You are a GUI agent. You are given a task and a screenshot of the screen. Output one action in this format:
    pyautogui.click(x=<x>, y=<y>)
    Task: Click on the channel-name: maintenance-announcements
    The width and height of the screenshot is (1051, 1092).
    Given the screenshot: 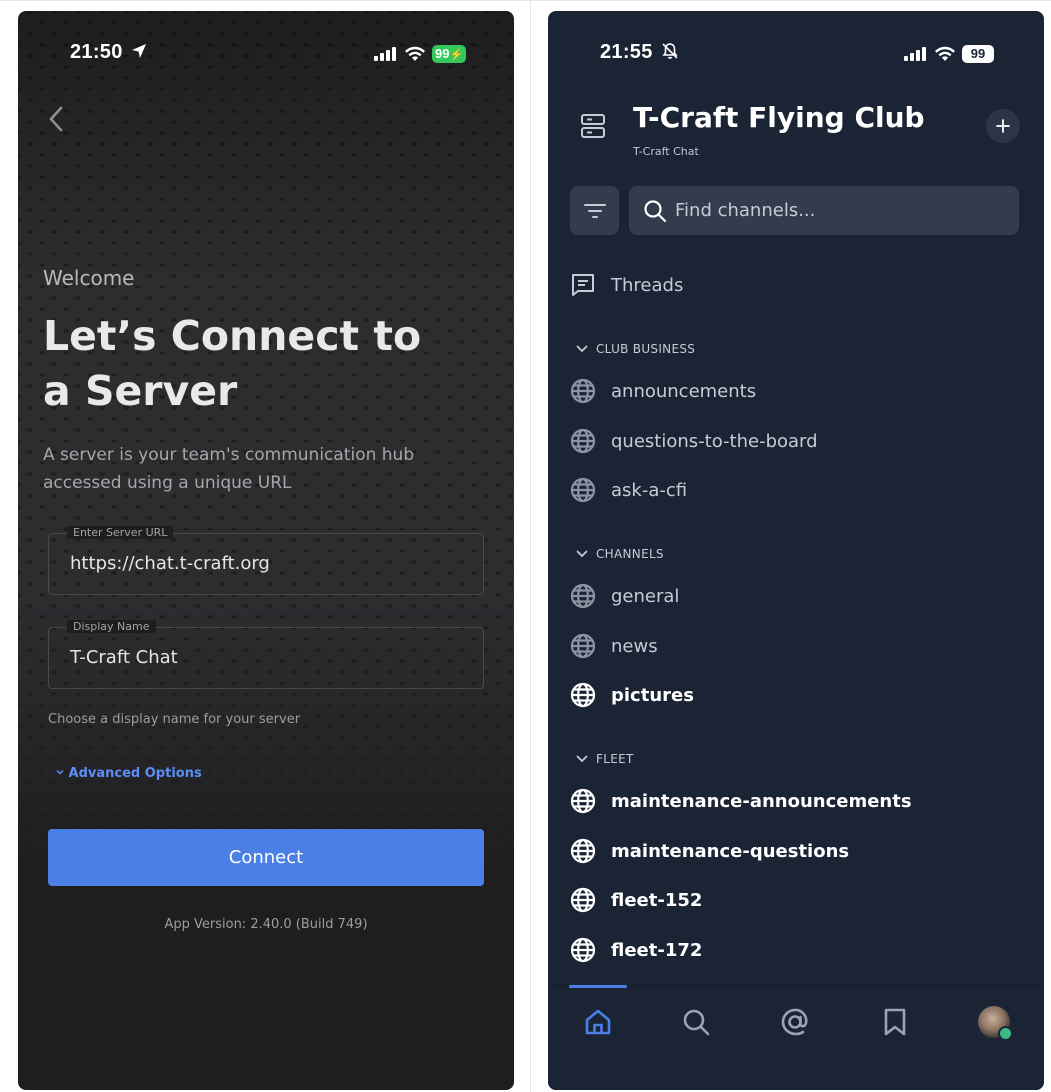 What is the action you would take?
    pyautogui.click(x=761, y=801)
    